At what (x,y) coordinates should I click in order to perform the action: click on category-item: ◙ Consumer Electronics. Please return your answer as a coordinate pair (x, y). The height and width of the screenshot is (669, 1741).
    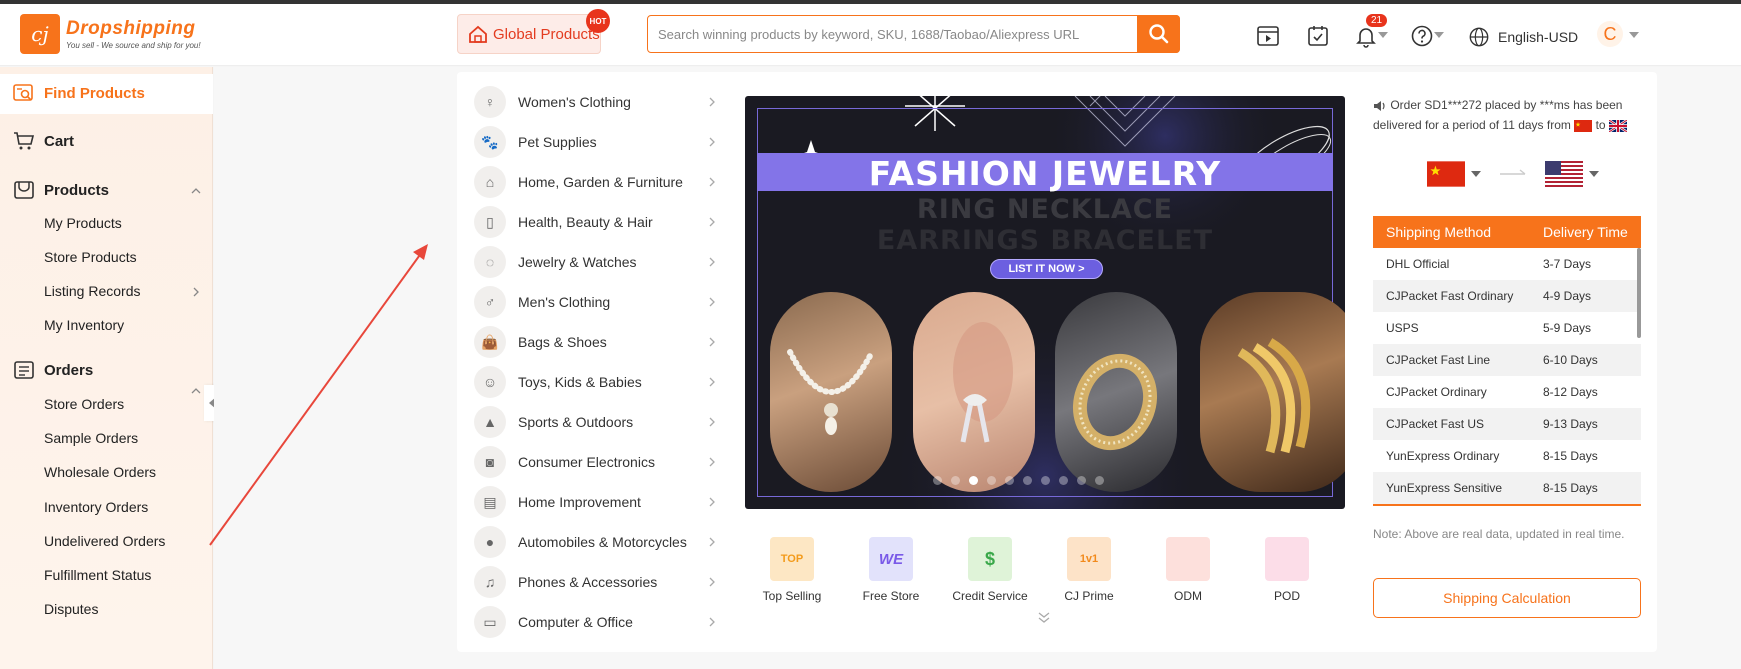
    Looking at the image, I should click on (597, 462).